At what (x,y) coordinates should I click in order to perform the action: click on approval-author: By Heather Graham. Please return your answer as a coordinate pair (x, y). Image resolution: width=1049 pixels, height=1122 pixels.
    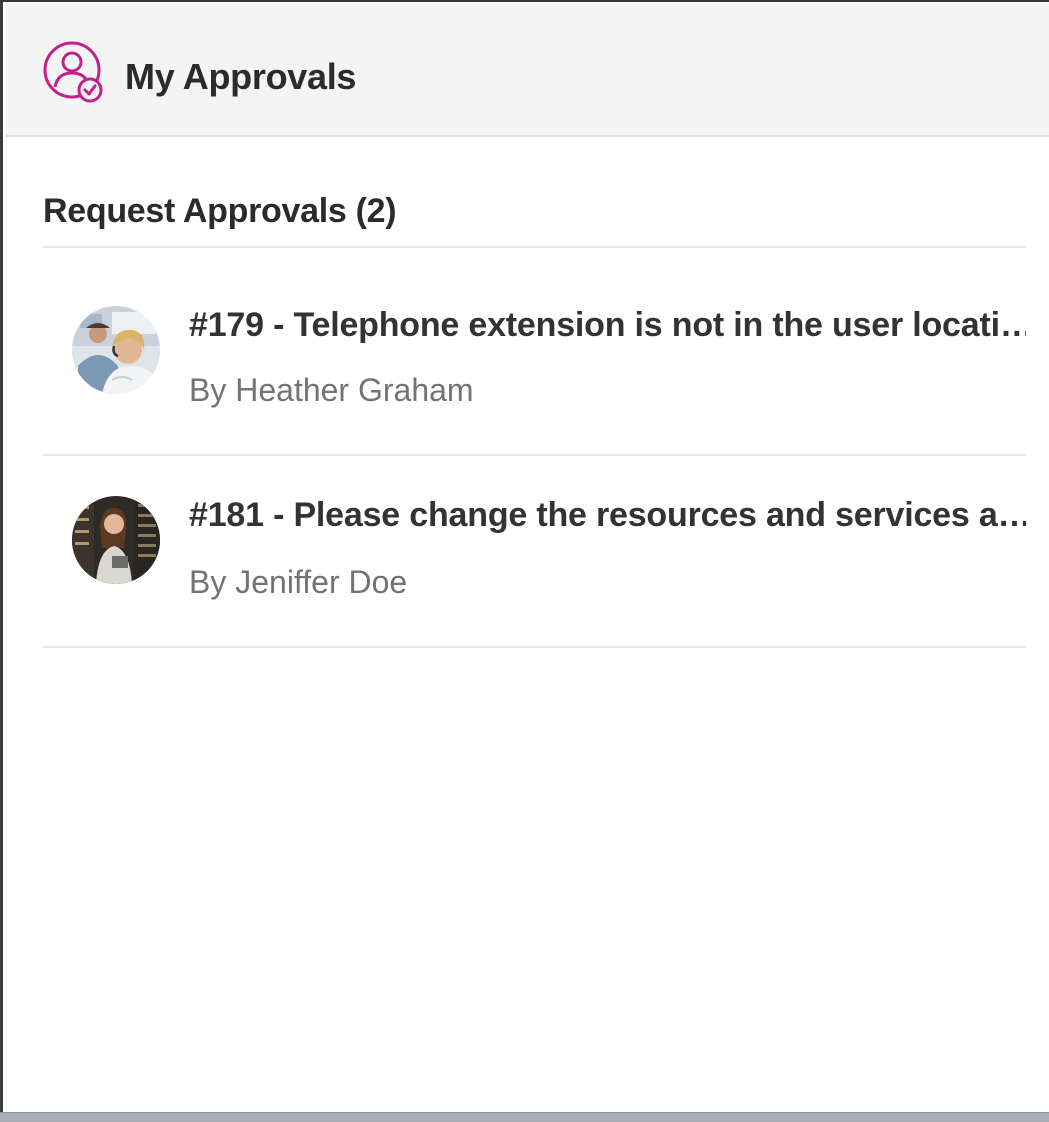
    Looking at the image, I should click on (331, 390).